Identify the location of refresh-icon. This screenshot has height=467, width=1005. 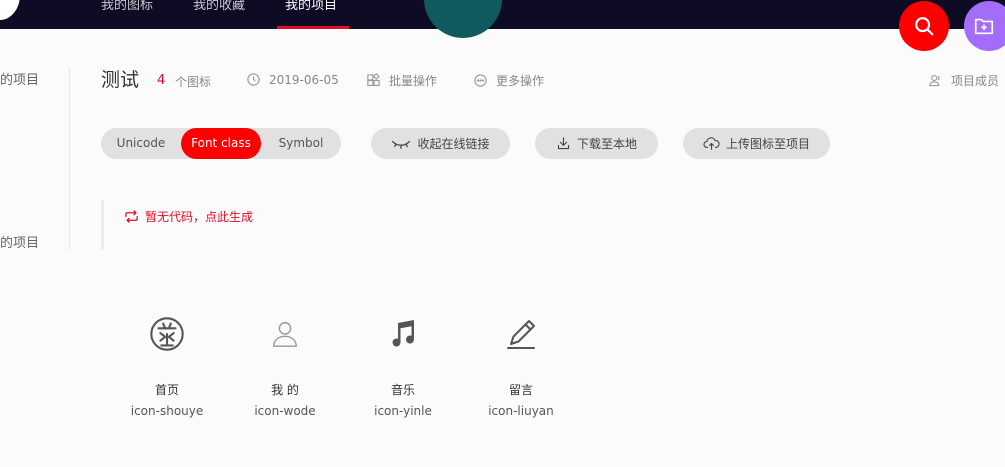
(131, 216).